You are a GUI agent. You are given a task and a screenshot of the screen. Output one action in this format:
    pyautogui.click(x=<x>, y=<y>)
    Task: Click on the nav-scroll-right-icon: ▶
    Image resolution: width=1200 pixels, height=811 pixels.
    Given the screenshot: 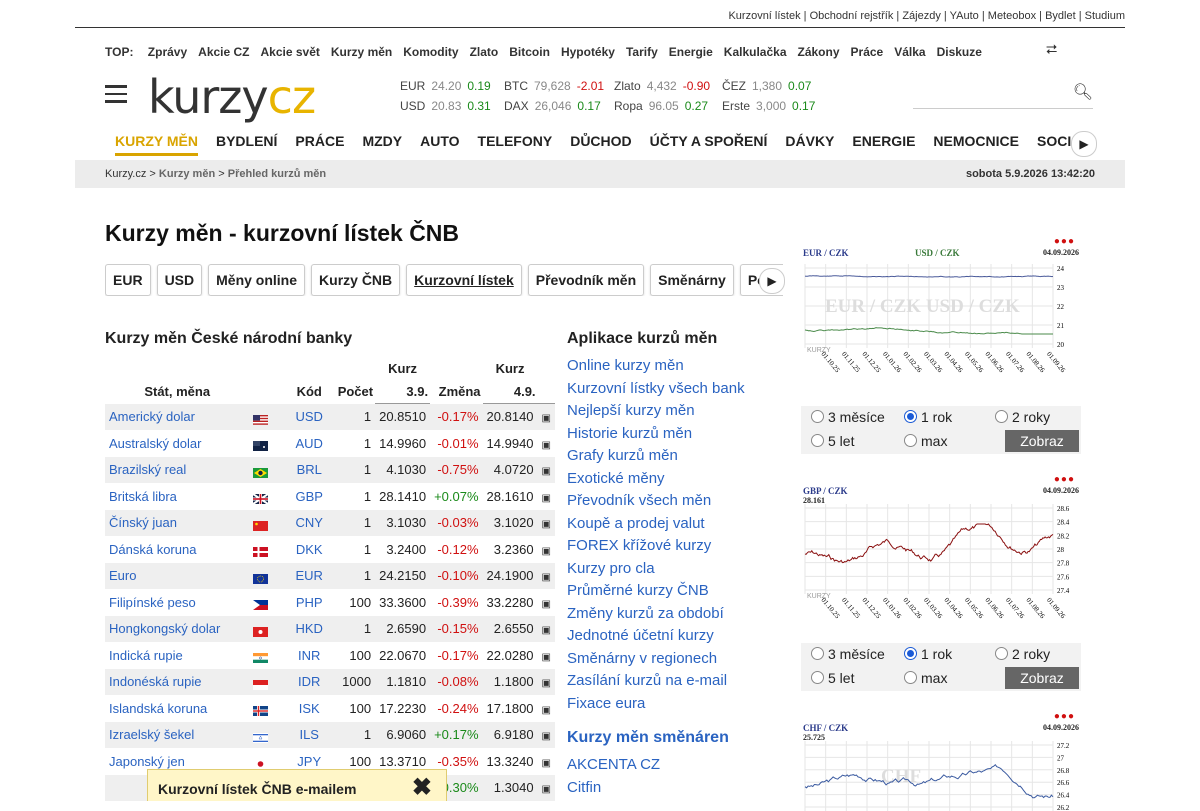 What is the action you would take?
    pyautogui.click(x=1084, y=144)
    